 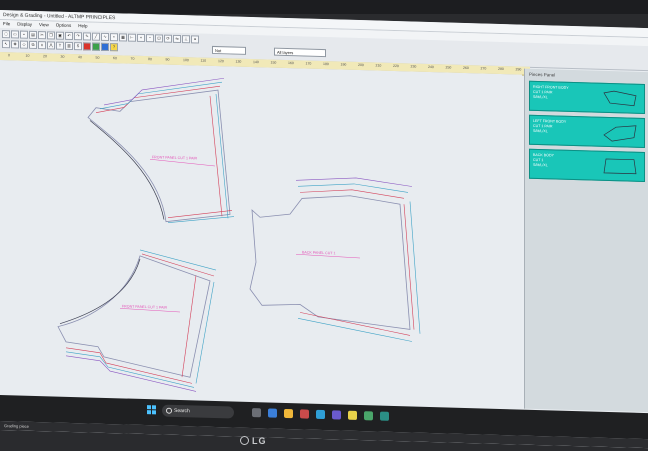 What do you see at coordinates (396, 66) in the screenshot?
I see `ruler-tick: 220` at bounding box center [396, 66].